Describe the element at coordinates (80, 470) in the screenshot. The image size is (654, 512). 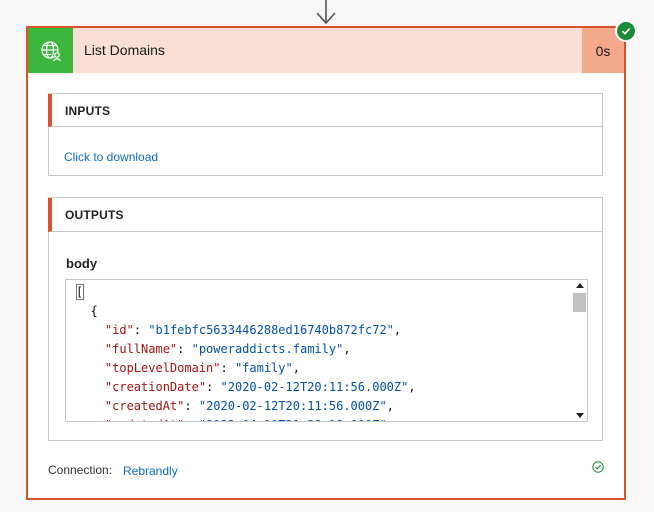
I see `connection-label: Connection:` at that location.